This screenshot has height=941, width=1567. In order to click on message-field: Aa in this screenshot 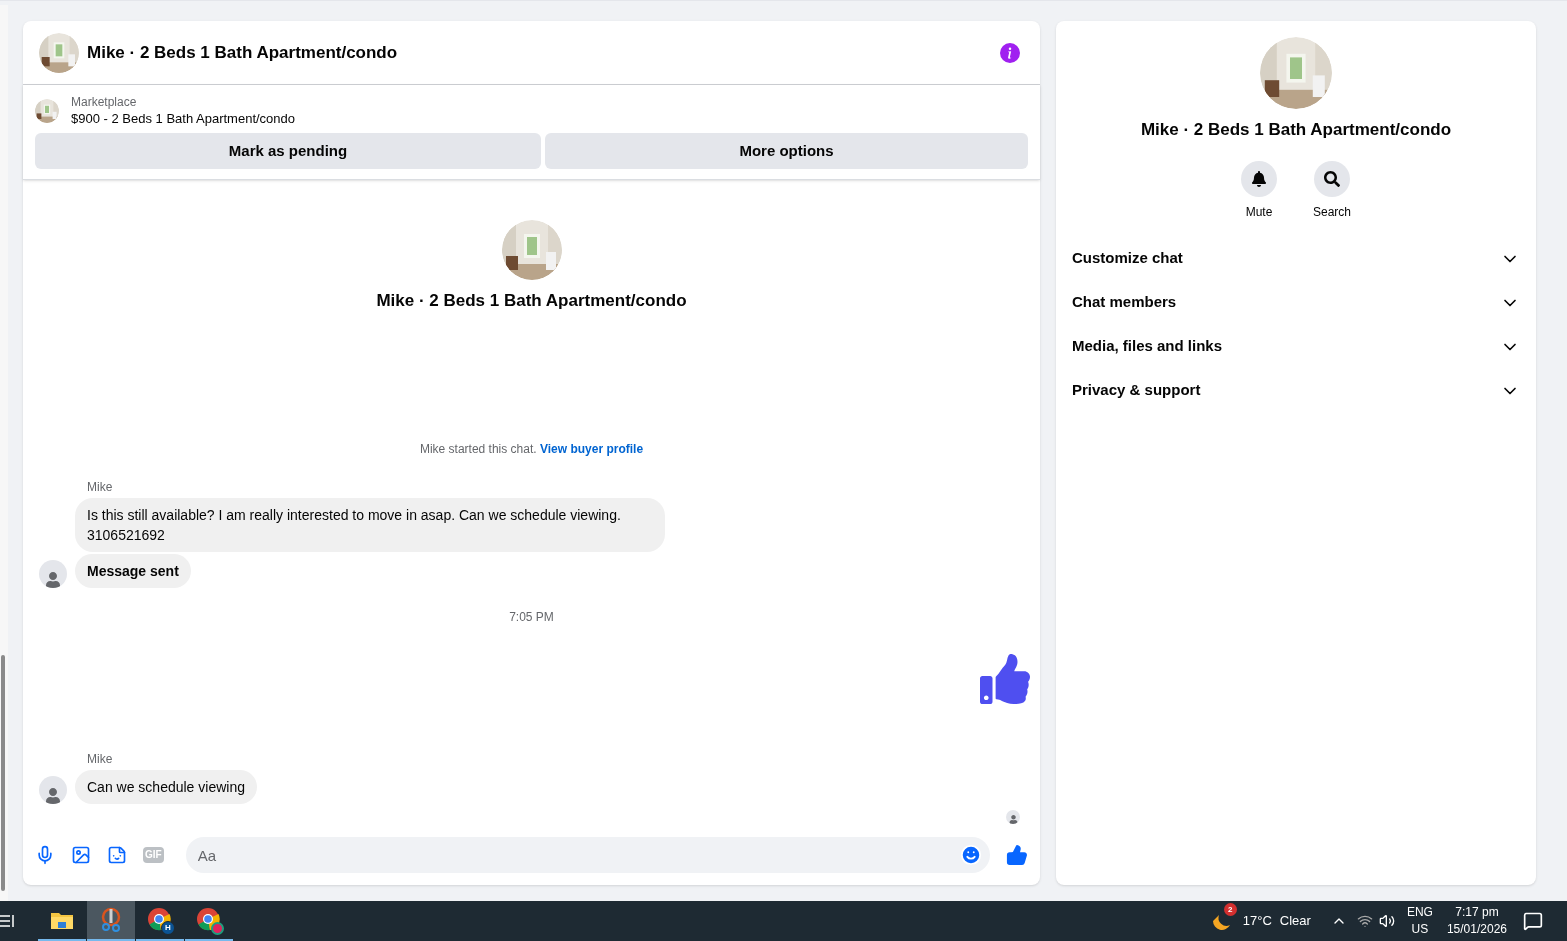, I will do `click(587, 855)`.